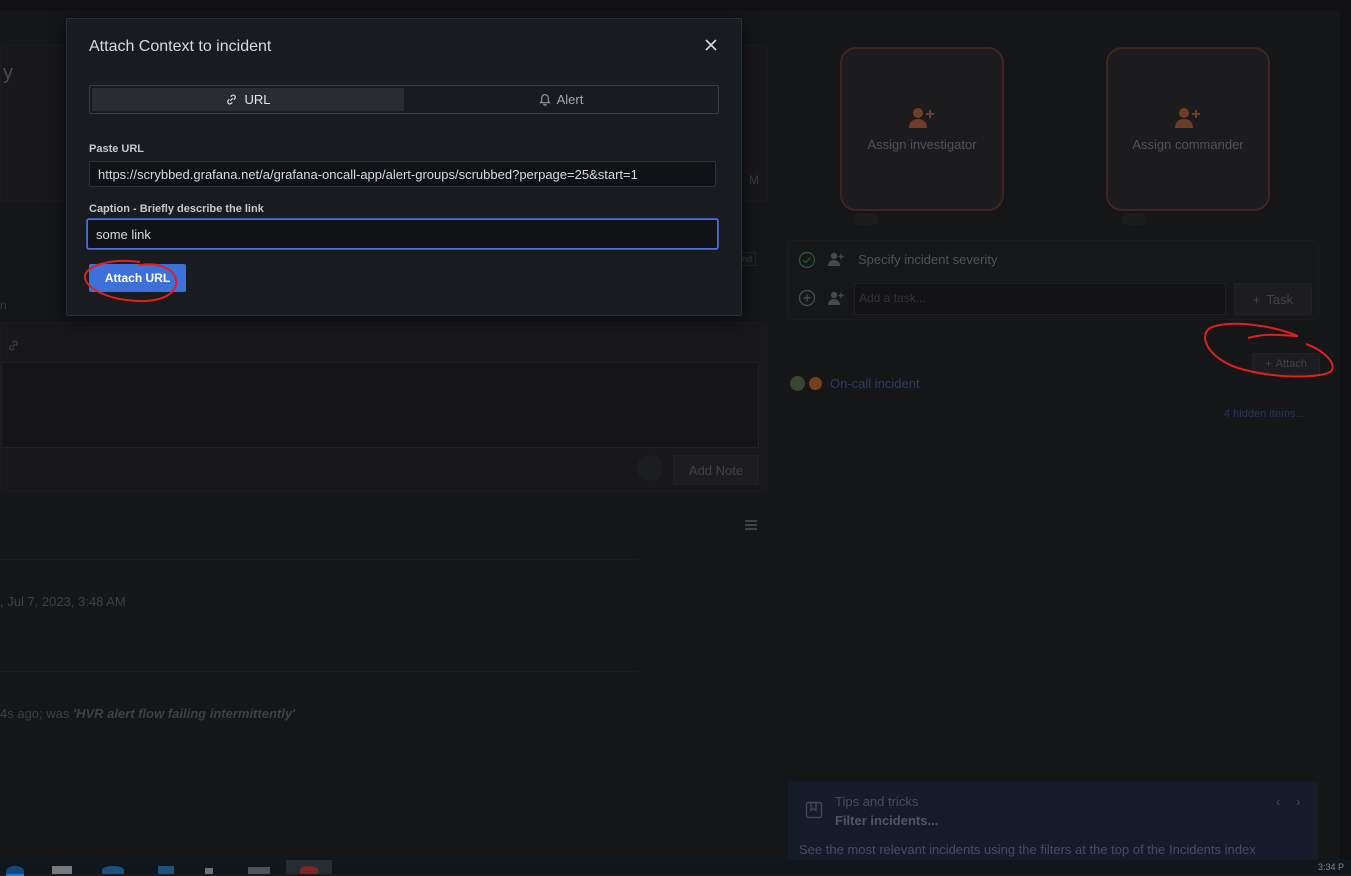  Describe the element at coordinates (402, 234) in the screenshot. I see `caption-input: some link` at that location.